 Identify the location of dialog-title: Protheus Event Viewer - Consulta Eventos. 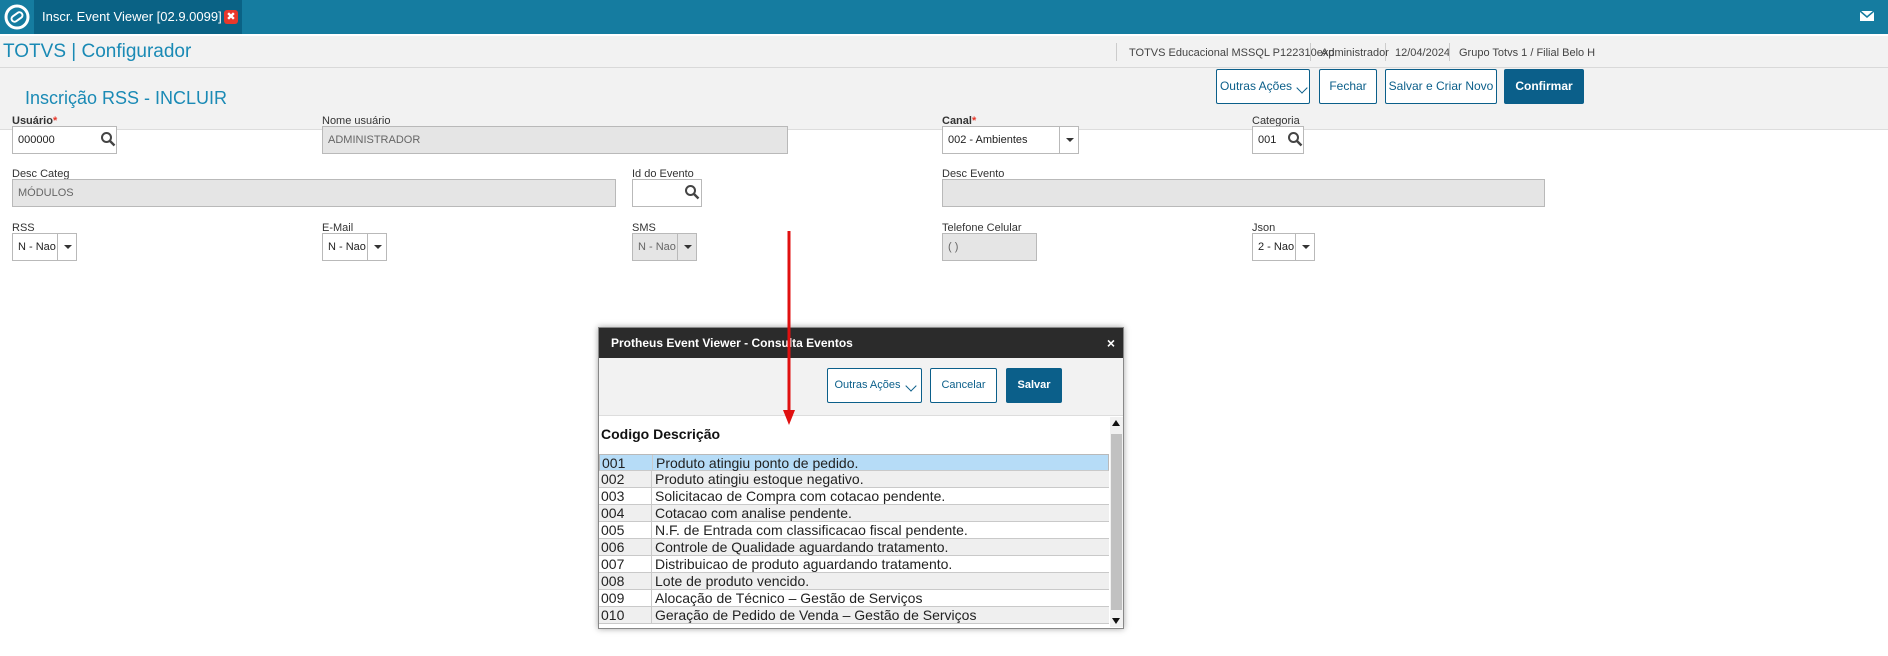
(732, 343).